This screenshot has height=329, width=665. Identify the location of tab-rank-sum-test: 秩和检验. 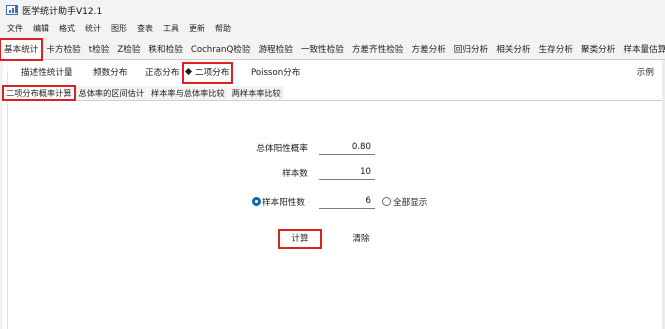
(165, 49).